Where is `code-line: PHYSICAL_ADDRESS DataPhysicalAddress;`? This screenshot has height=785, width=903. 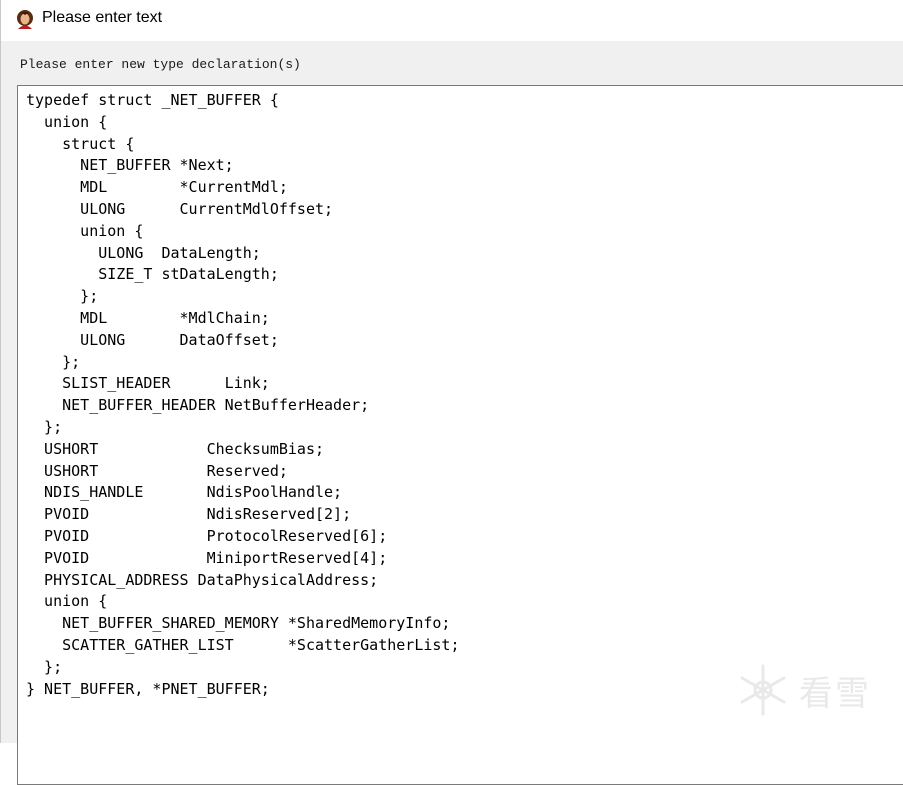
code-line: PHYSICAL_ADDRESS DataPhysicalAddress; is located at coordinates (202, 579).